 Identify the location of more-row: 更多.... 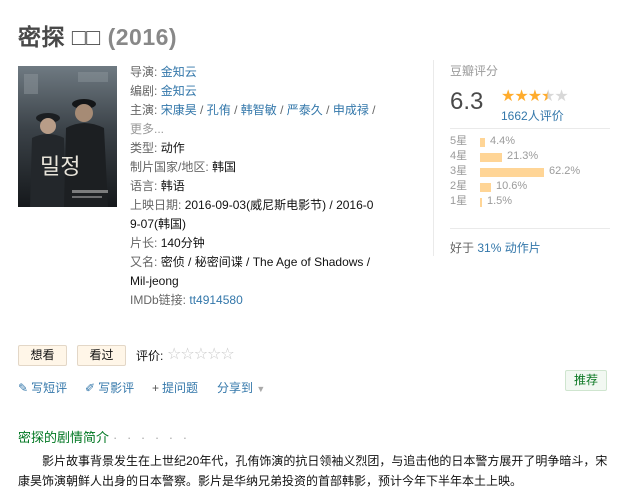
(275, 129).